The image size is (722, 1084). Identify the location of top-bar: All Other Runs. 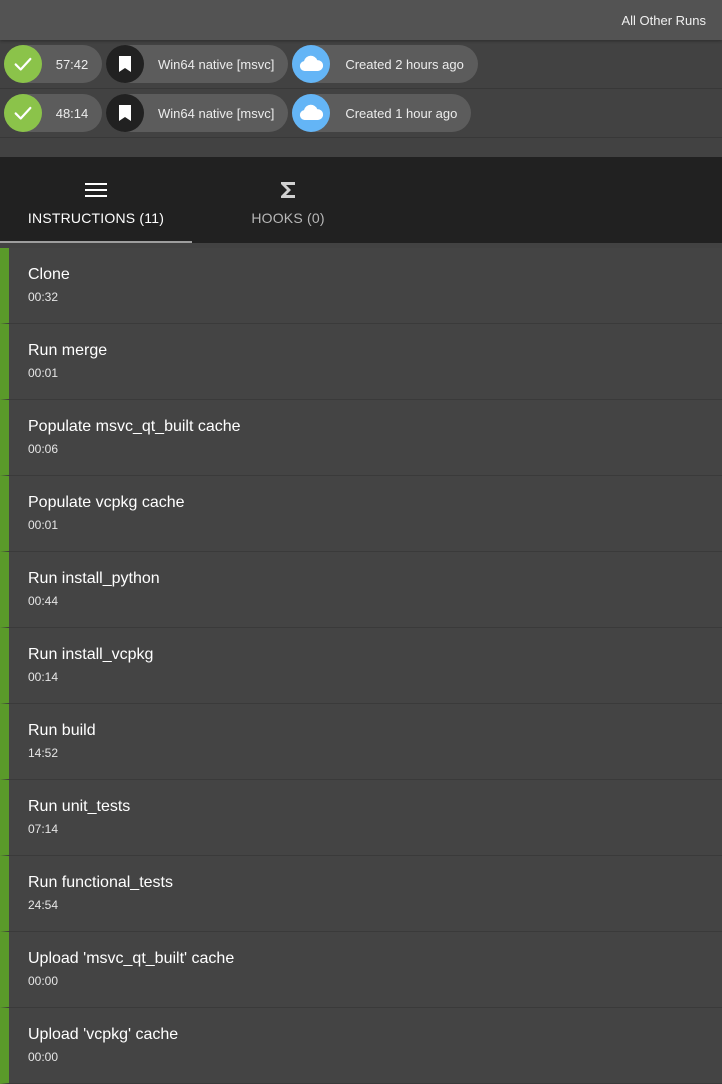
(361, 20).